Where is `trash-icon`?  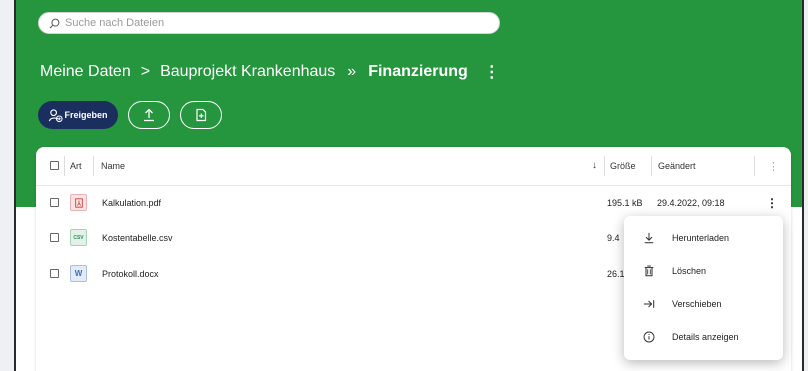
trash-icon is located at coordinates (649, 271).